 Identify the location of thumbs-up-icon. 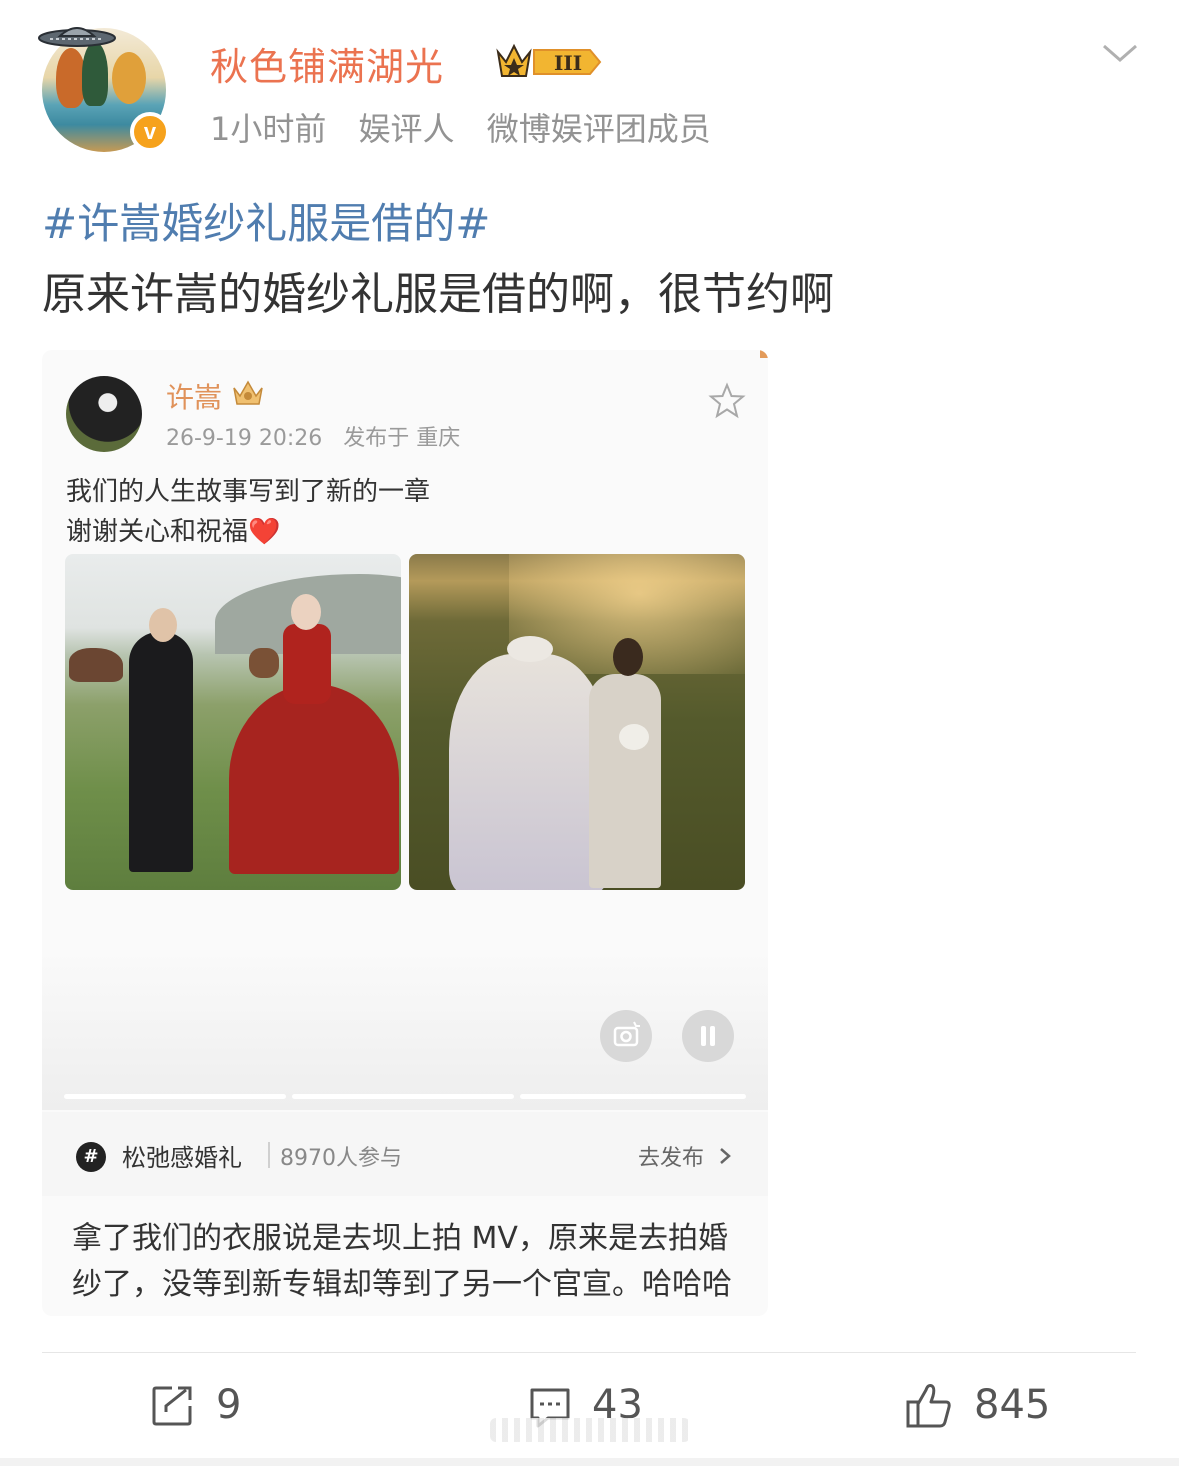
(928, 1406).